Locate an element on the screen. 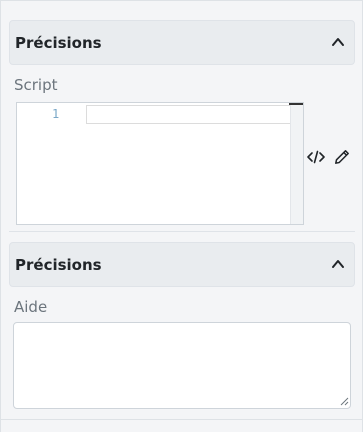  section-divider is located at coordinates (182, 231).